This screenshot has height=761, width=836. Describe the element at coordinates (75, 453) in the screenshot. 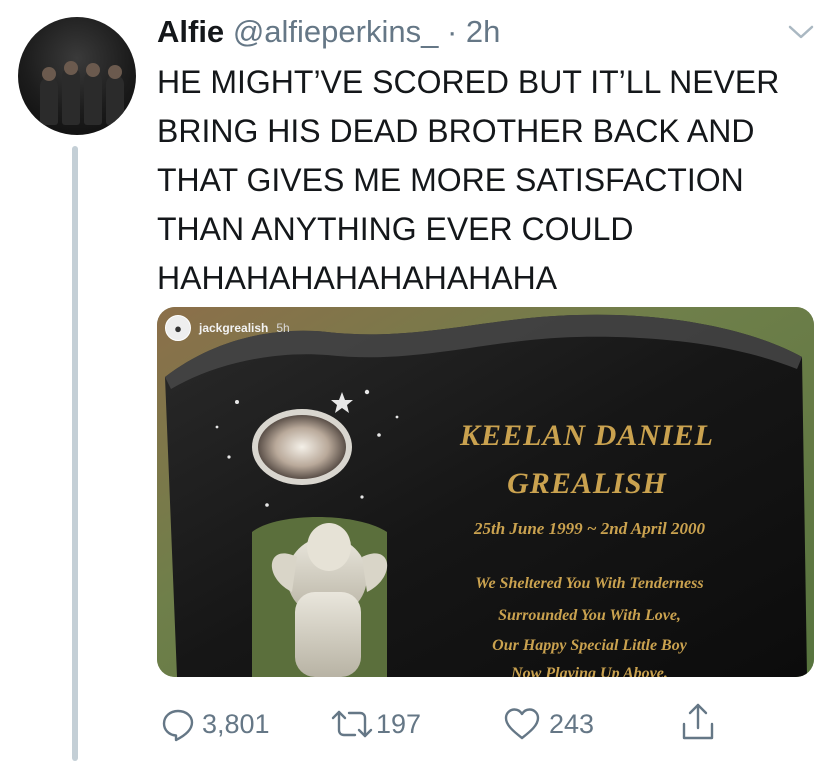

I see `thread-line` at that location.